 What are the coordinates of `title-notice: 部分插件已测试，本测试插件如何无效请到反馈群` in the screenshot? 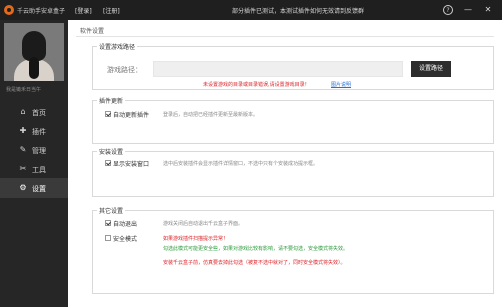 It's located at (298, 11).